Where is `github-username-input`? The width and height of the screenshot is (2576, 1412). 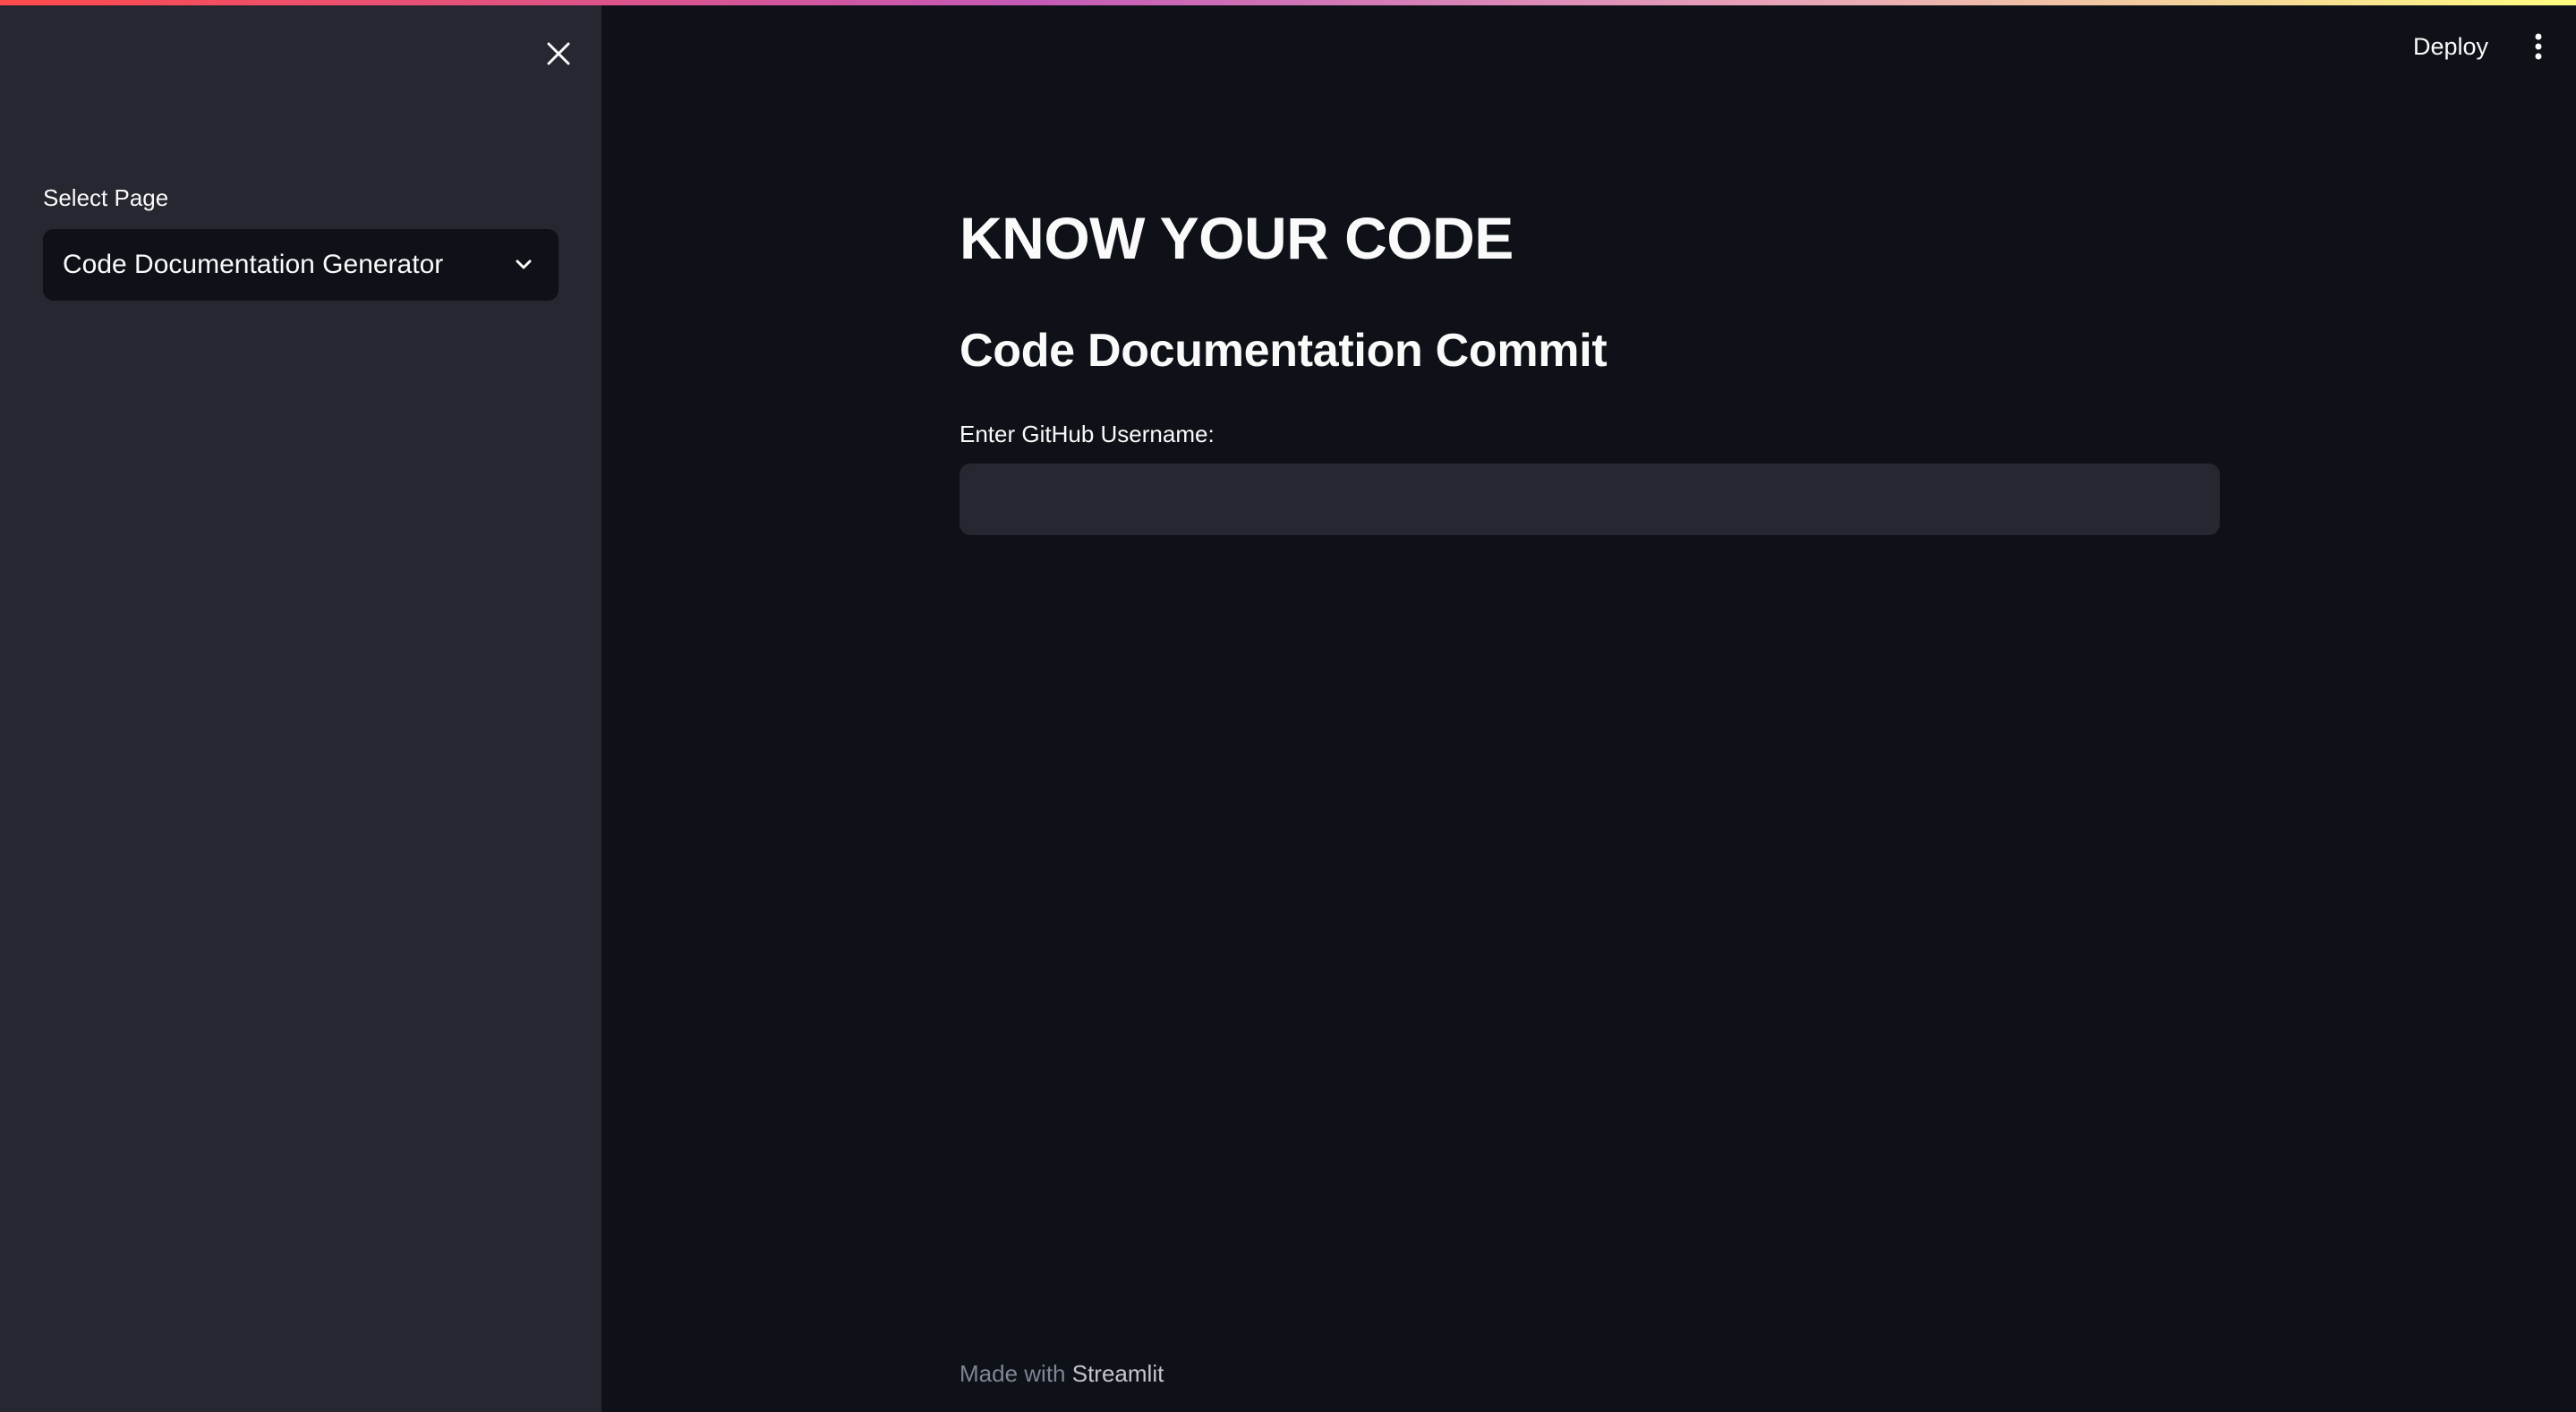 github-username-input is located at coordinates (1590, 499).